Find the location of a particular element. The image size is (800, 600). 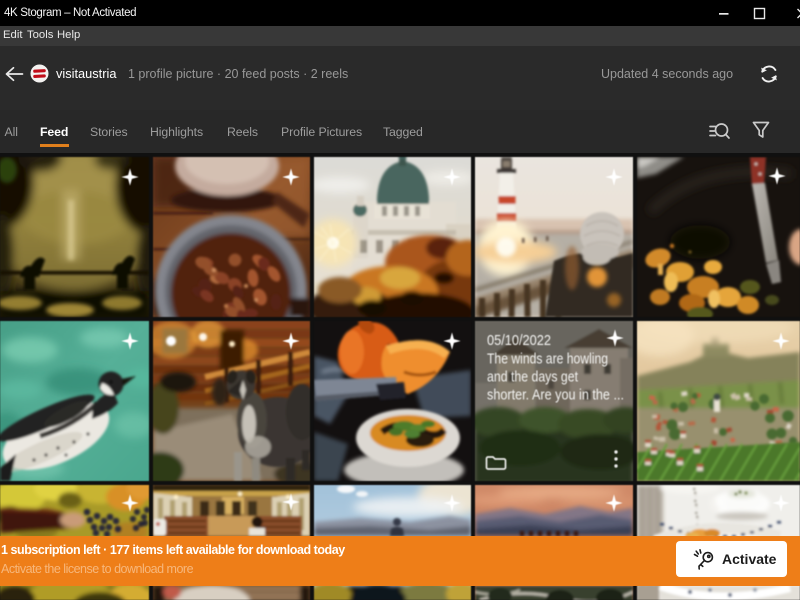

svg-text: 05/10/2022 is located at coordinates (519, 340).